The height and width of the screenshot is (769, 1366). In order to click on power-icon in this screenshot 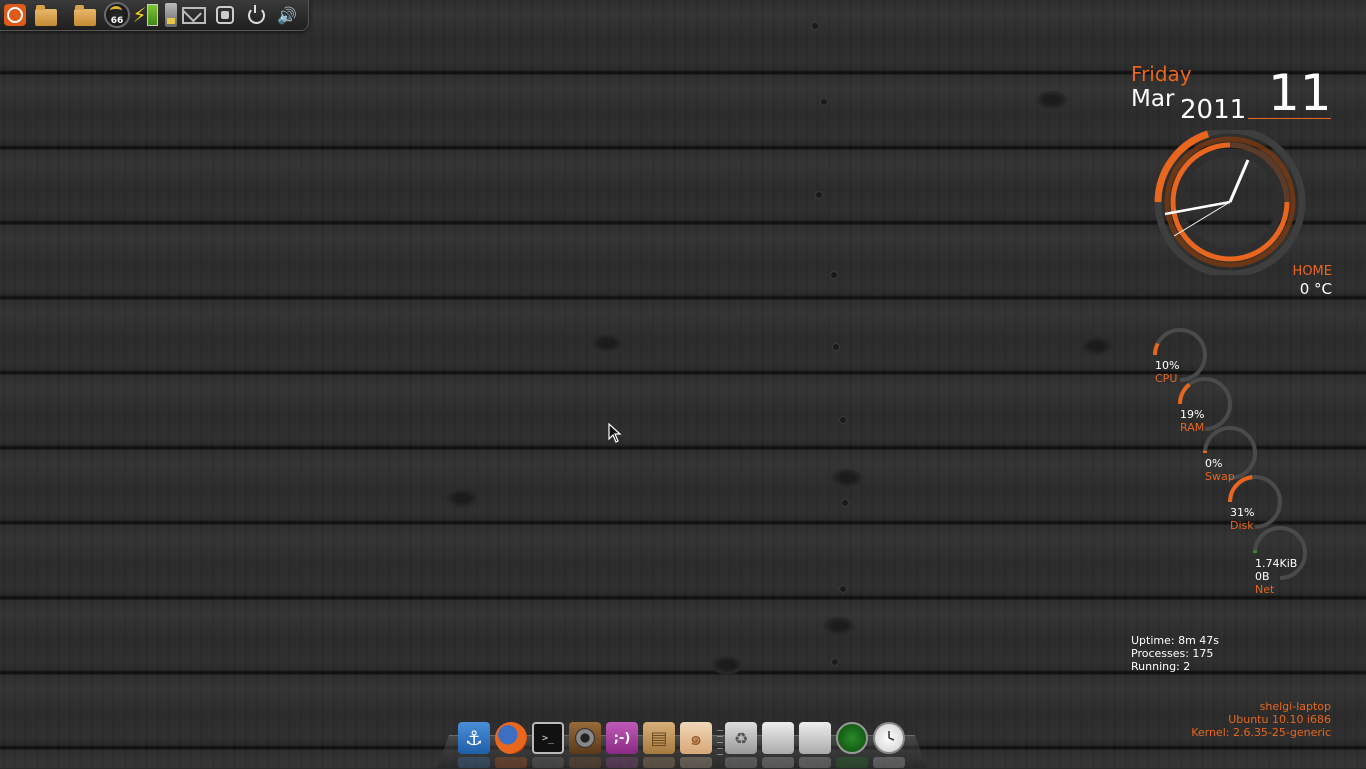, I will do `click(256, 15)`.